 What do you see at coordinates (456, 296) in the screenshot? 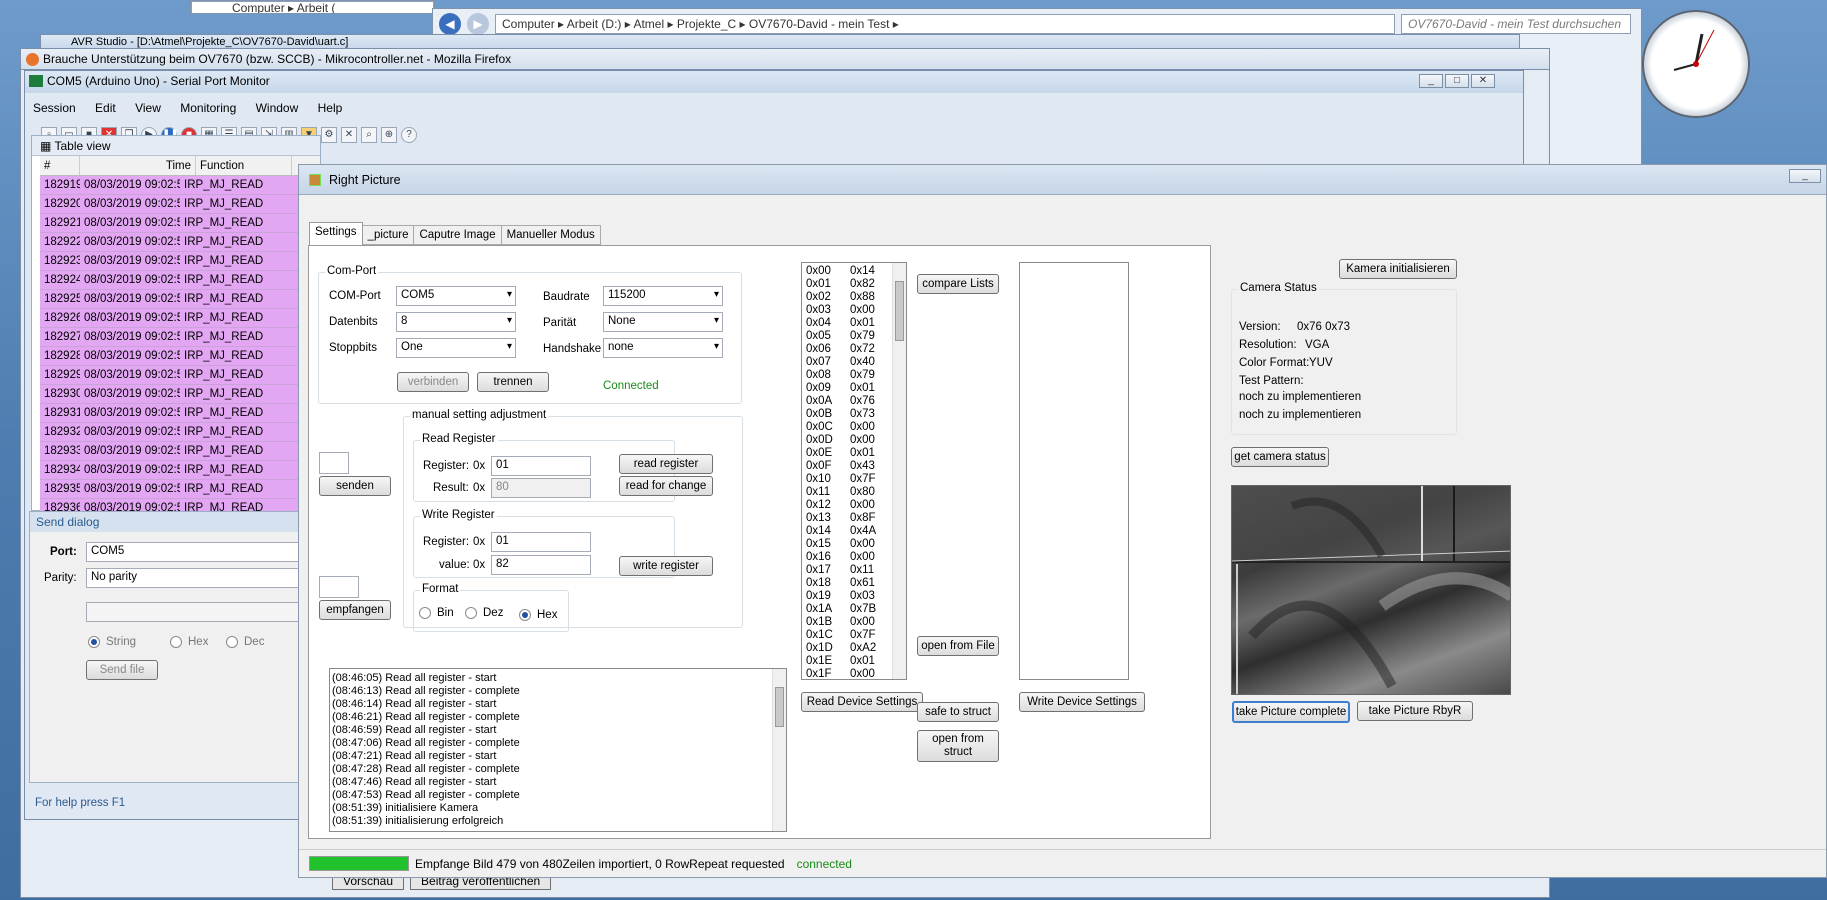
I see `com-port-select: COM5` at bounding box center [456, 296].